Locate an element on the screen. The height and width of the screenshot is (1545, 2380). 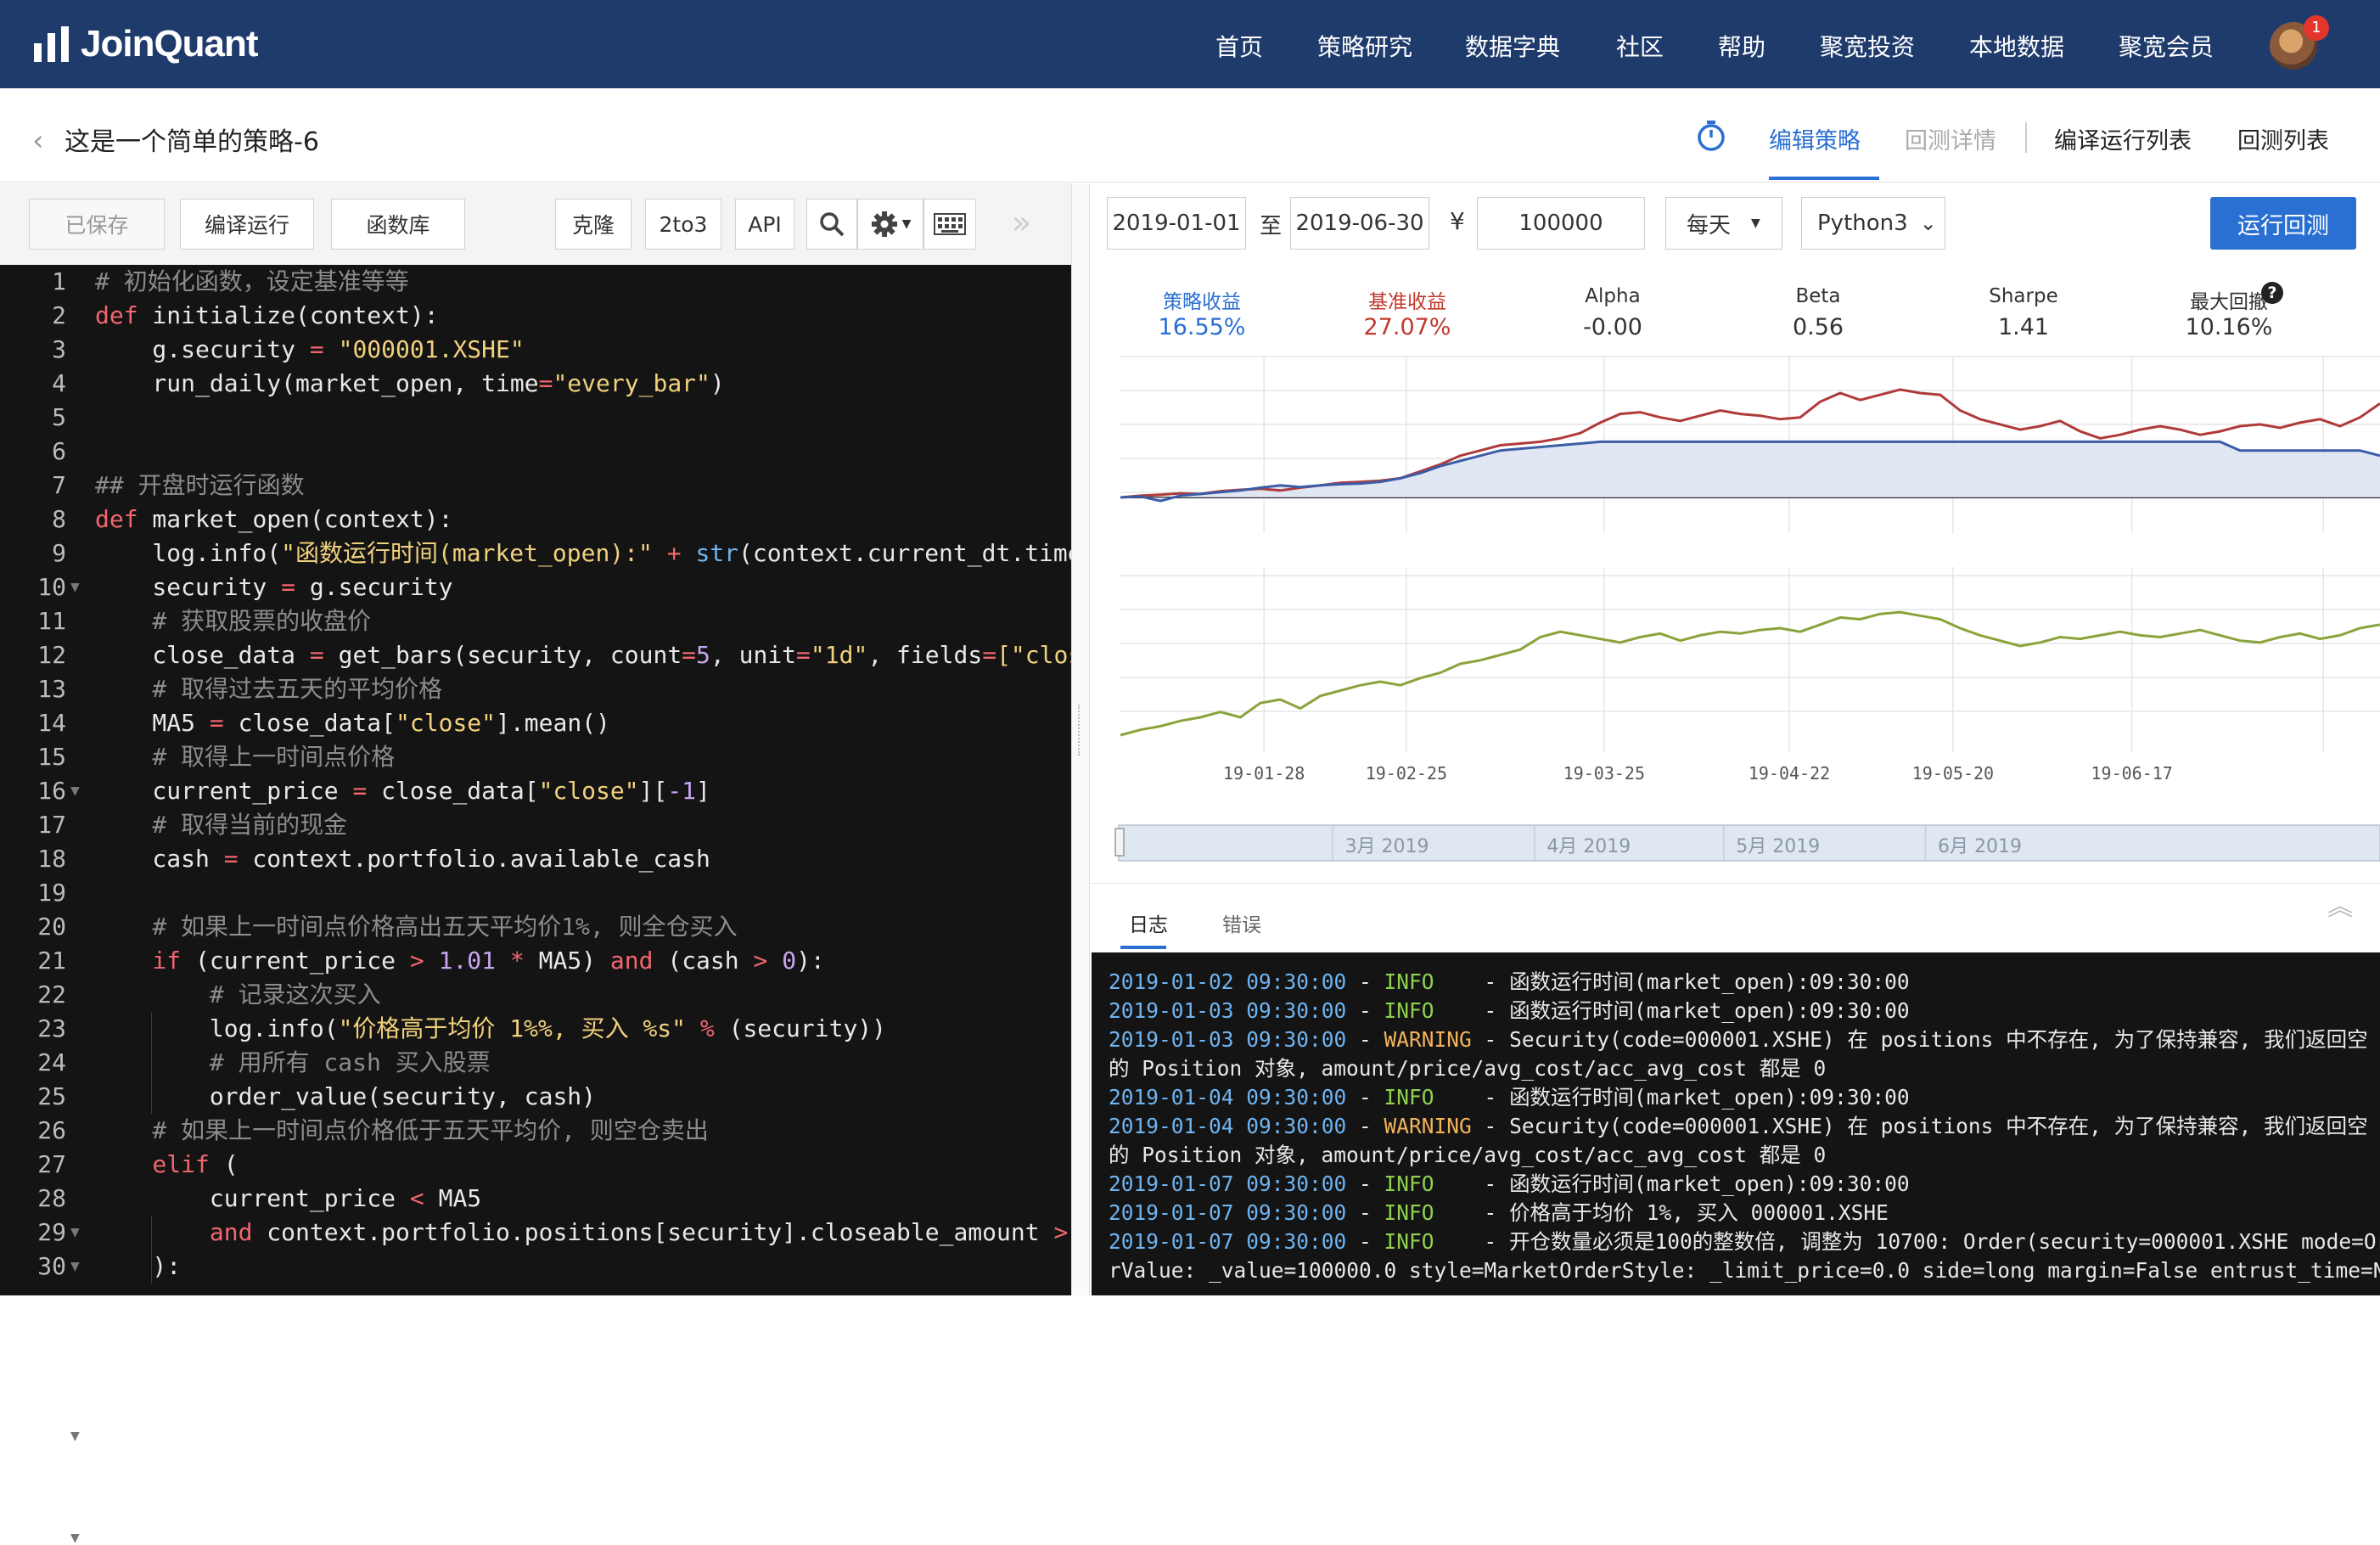
gear-icon is located at coordinates (884, 224).